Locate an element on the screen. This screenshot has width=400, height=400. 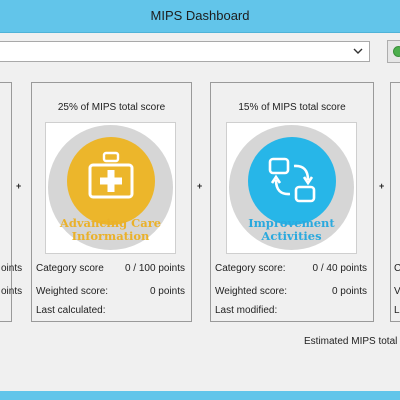
category-name-line-2: Activities is located at coordinates (291, 236).